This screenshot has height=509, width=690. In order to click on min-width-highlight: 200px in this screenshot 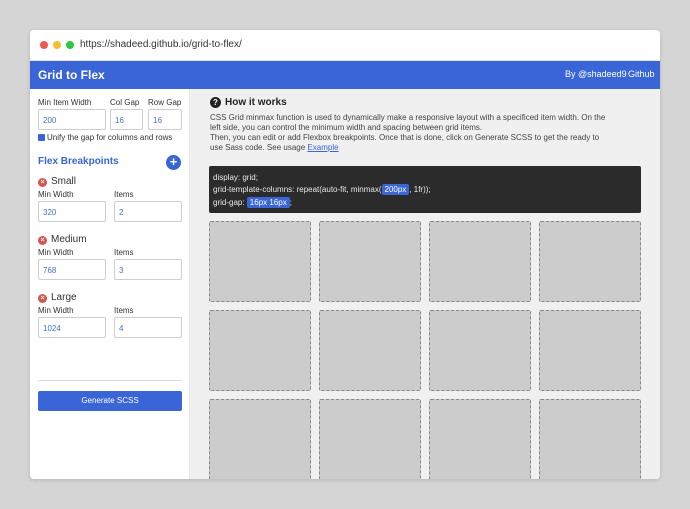, I will do `click(395, 189)`.